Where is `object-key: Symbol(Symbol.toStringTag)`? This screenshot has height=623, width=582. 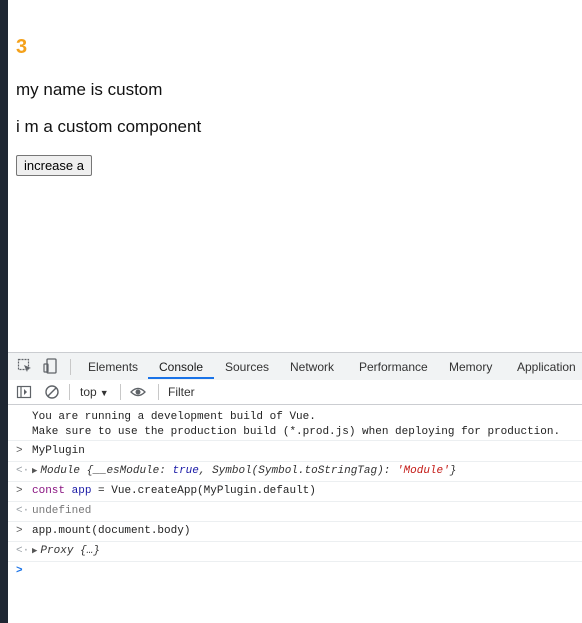 object-key: Symbol(Symbol.toStringTag) is located at coordinates (298, 471).